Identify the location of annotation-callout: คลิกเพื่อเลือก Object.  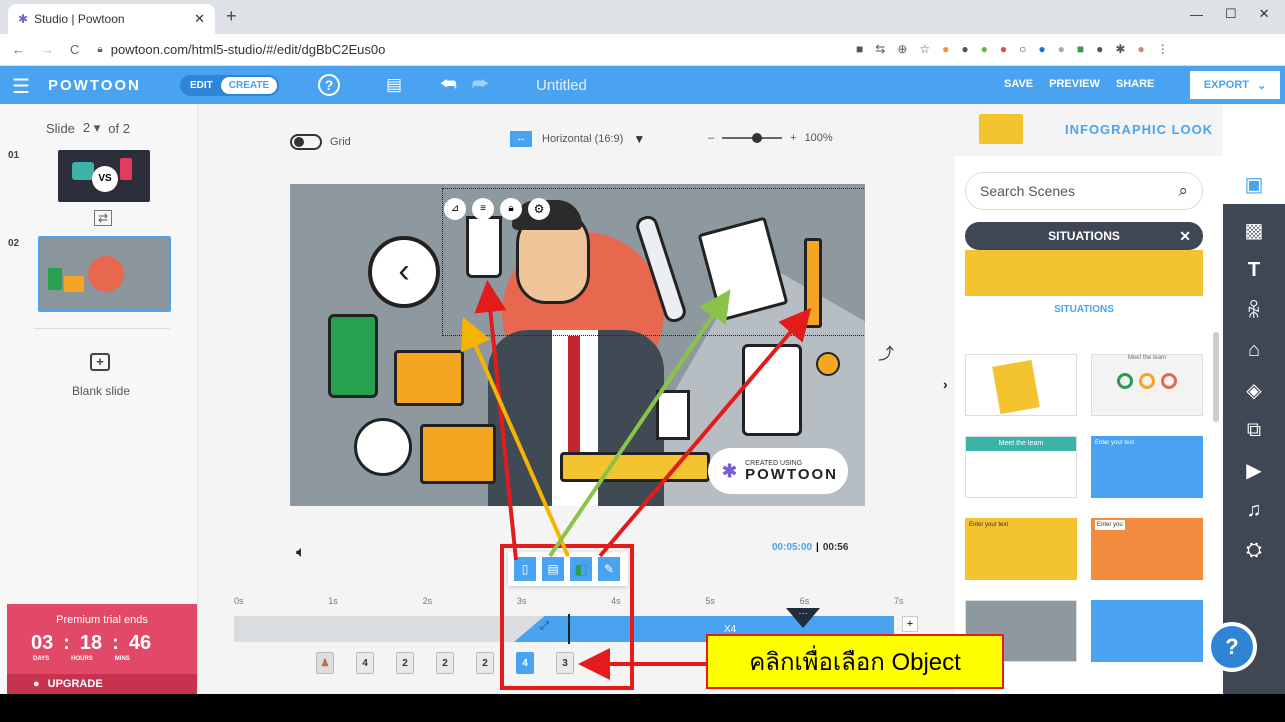
(855, 661).